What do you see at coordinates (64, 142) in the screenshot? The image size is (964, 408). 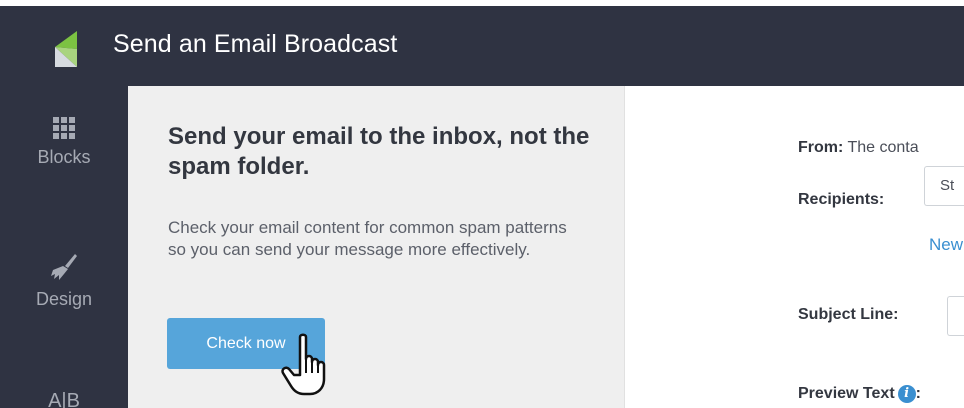 I see `sidebar-item-blocks: Blocks` at bounding box center [64, 142].